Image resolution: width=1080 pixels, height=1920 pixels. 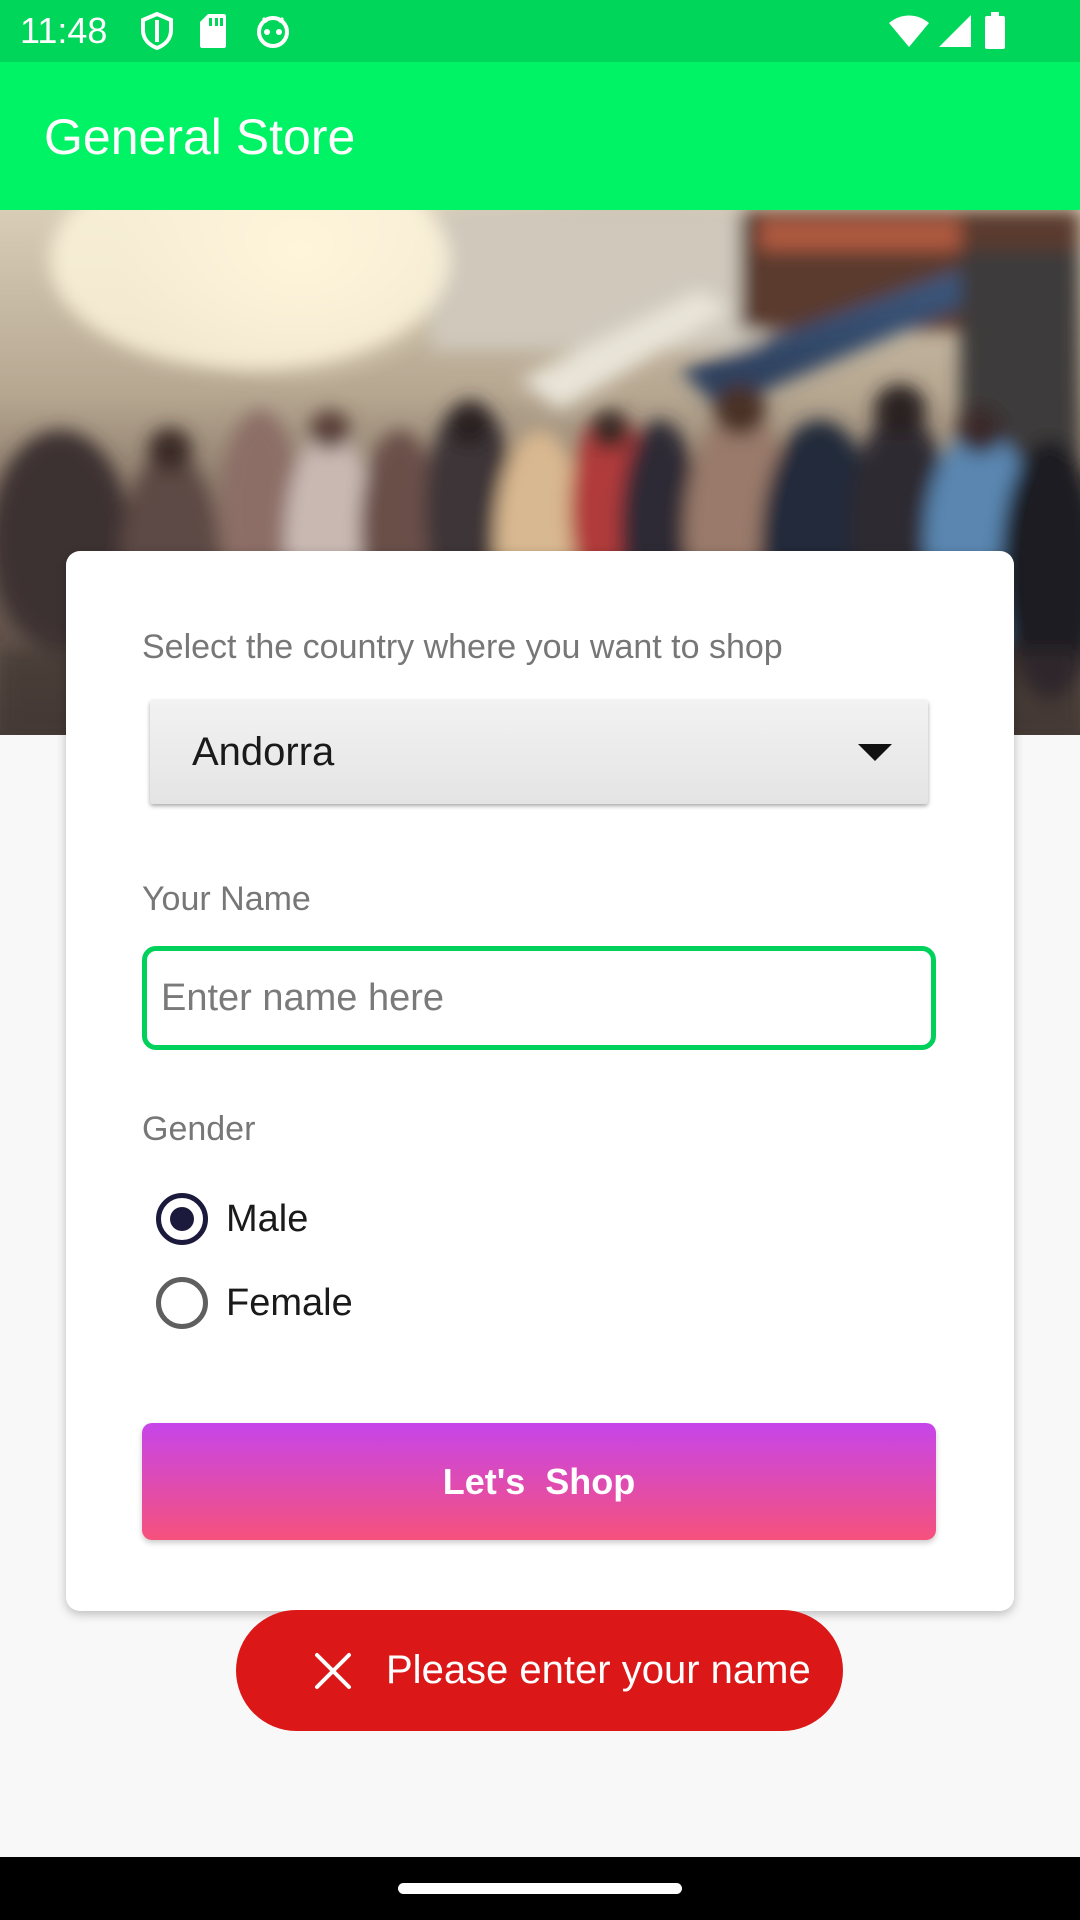 What do you see at coordinates (226, 899) in the screenshot?
I see `name-label: Your Name` at bounding box center [226, 899].